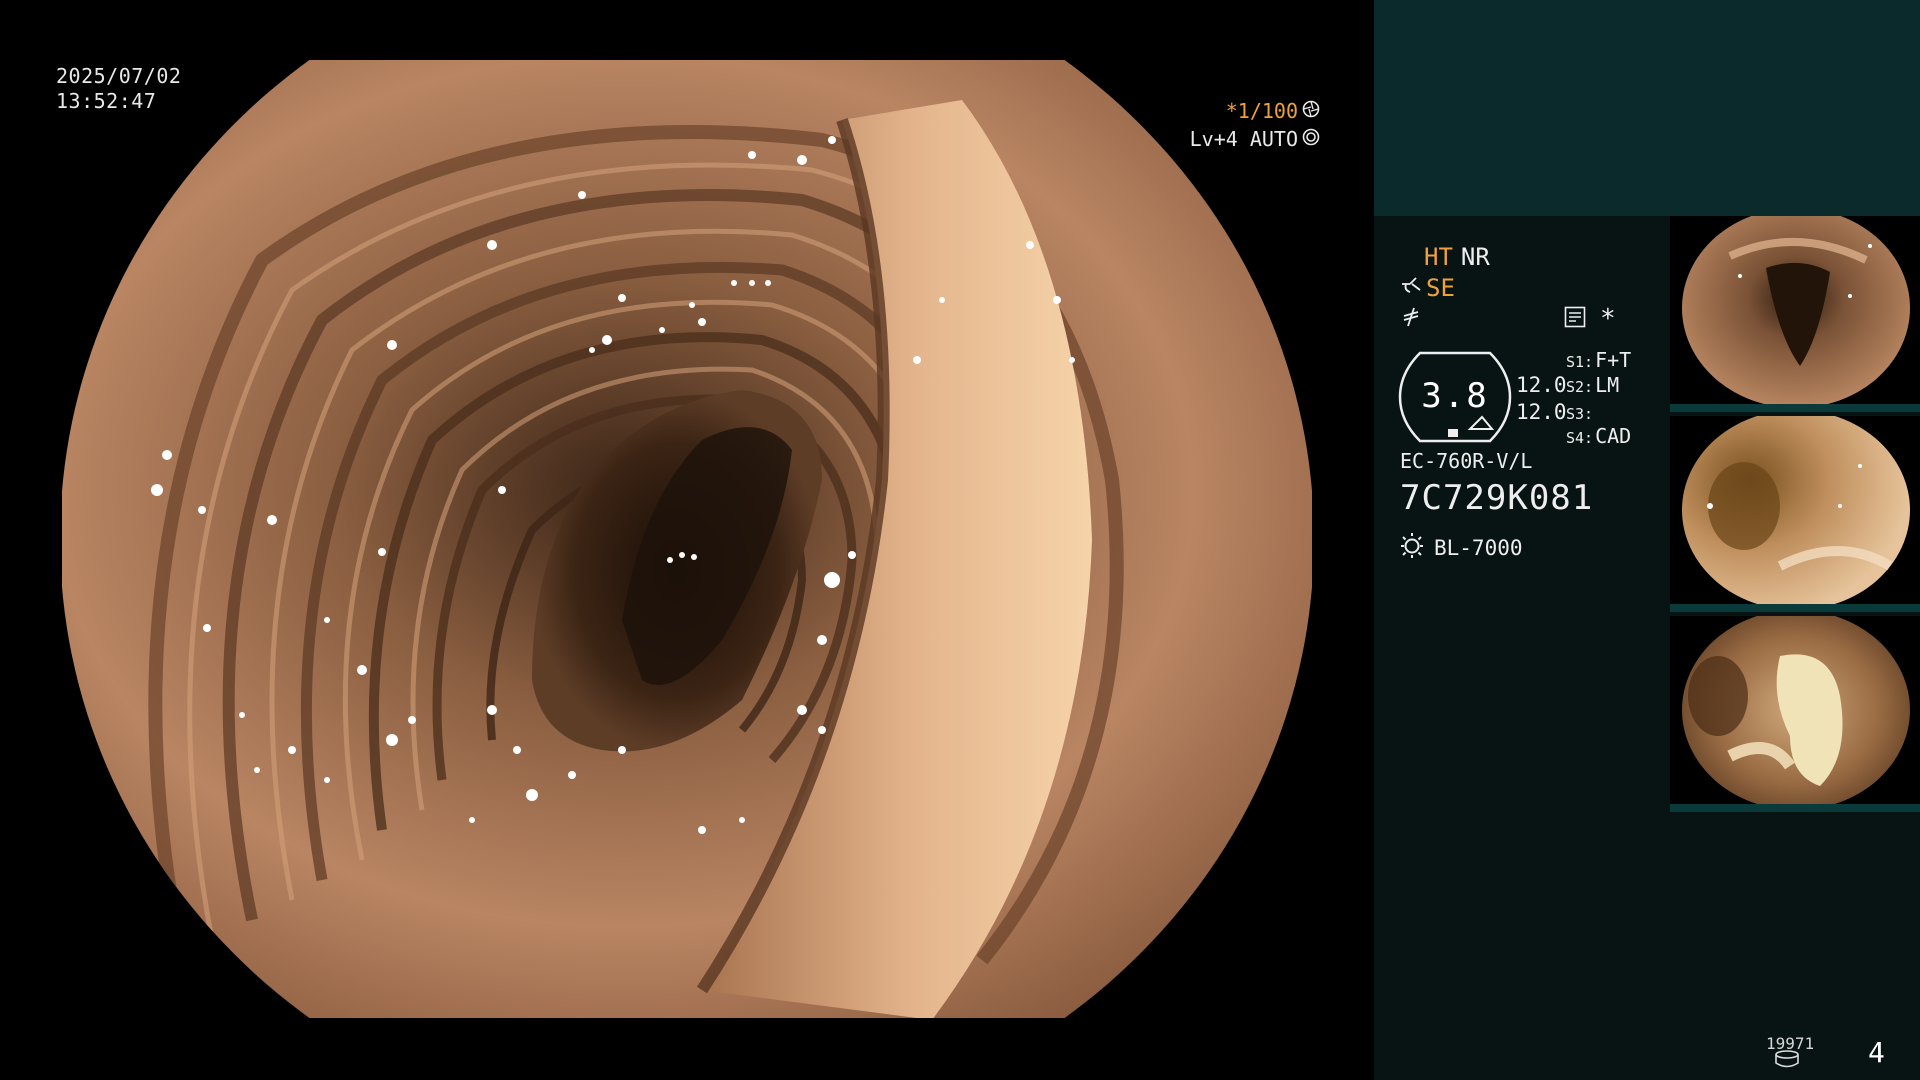 This screenshot has width=1920, height=1080. I want to click on scope-serial: 7C729K081, so click(1497, 498).